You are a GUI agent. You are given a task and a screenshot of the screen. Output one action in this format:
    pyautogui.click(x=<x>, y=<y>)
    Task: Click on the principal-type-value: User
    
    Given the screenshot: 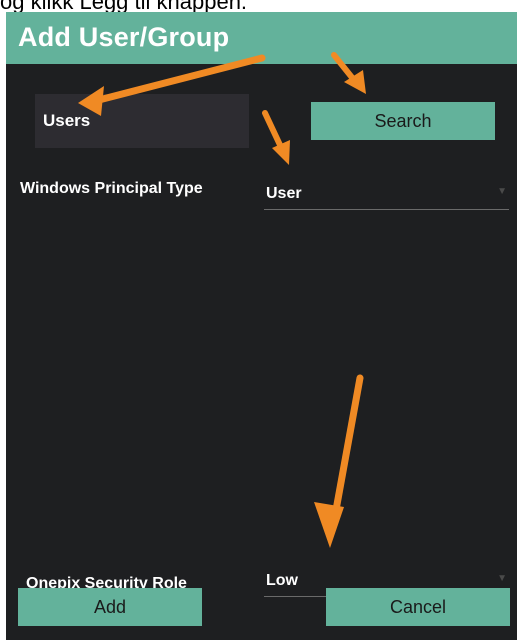 What is the action you would take?
    pyautogui.click(x=284, y=193)
    